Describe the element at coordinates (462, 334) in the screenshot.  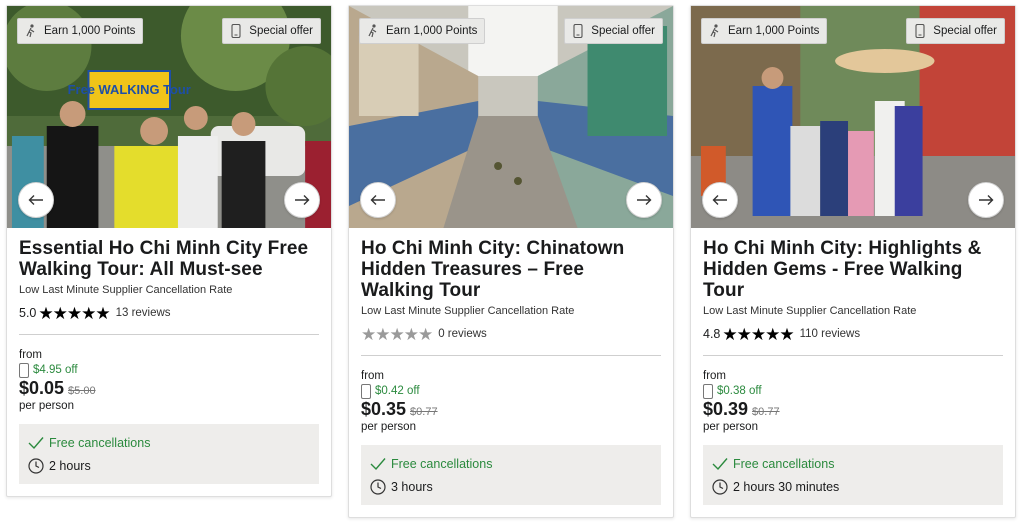
I see `reviews-count: 0 reviews` at that location.